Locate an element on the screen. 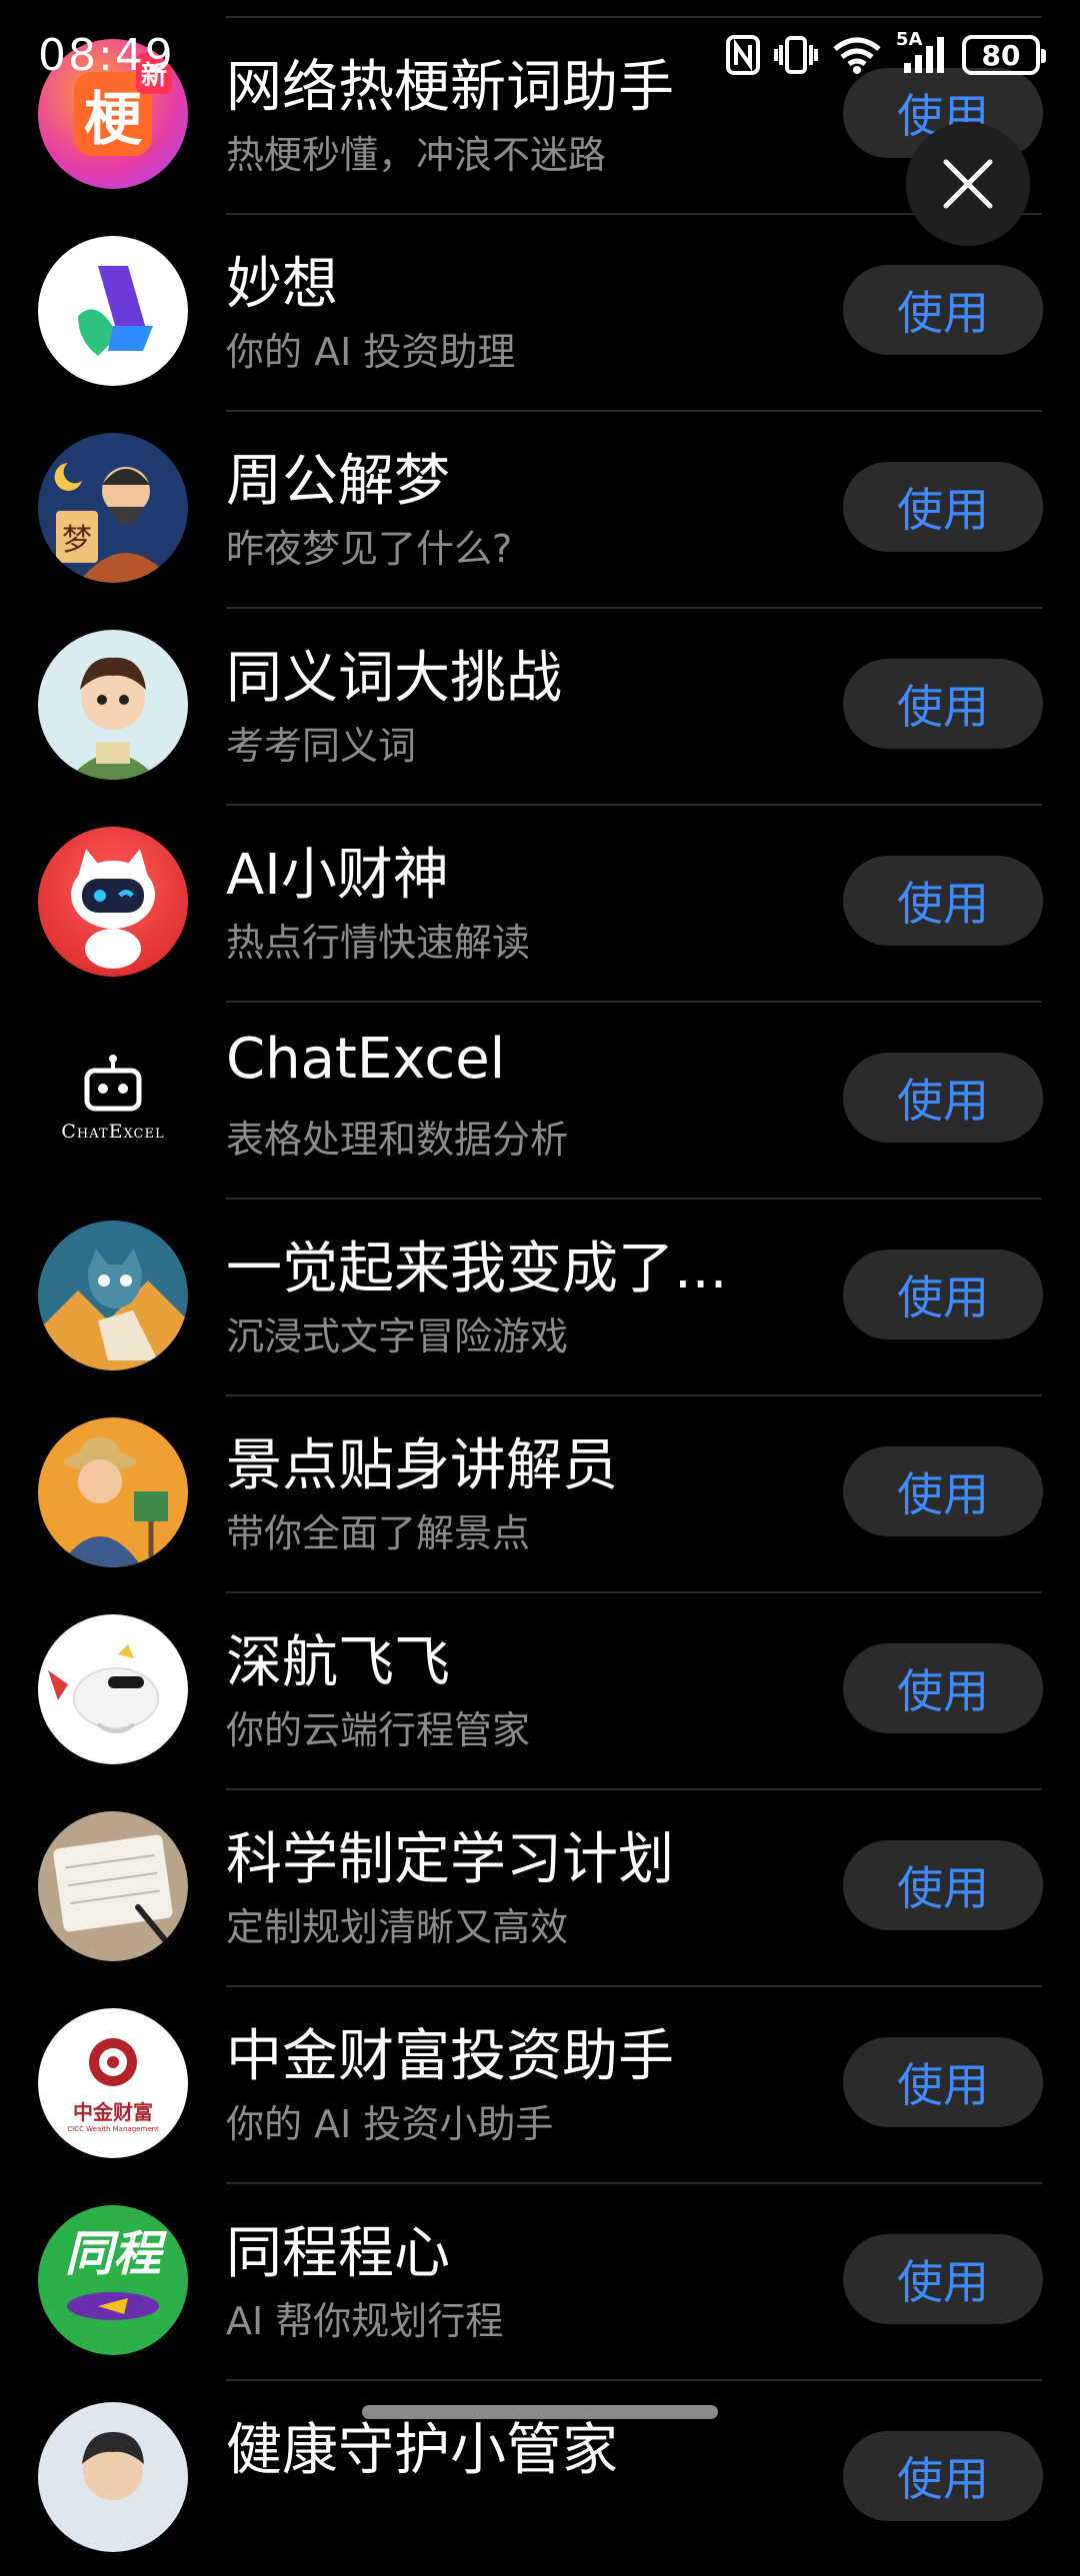 The image size is (1080, 2576). list-item: 妙想 你的 AI 投资助理 使用 is located at coordinates (540, 311).